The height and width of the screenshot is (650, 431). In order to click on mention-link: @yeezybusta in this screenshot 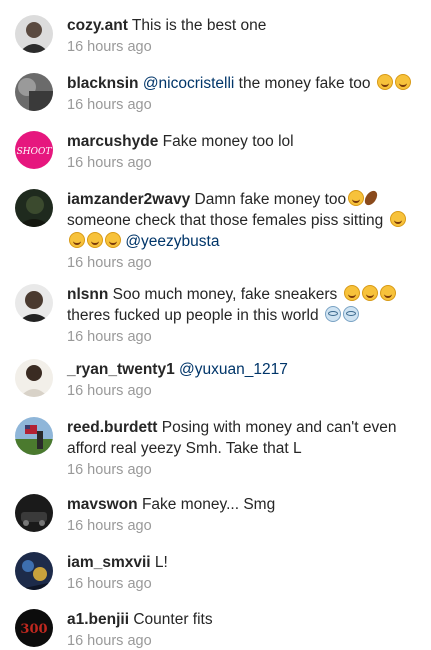, I will do `click(172, 241)`.